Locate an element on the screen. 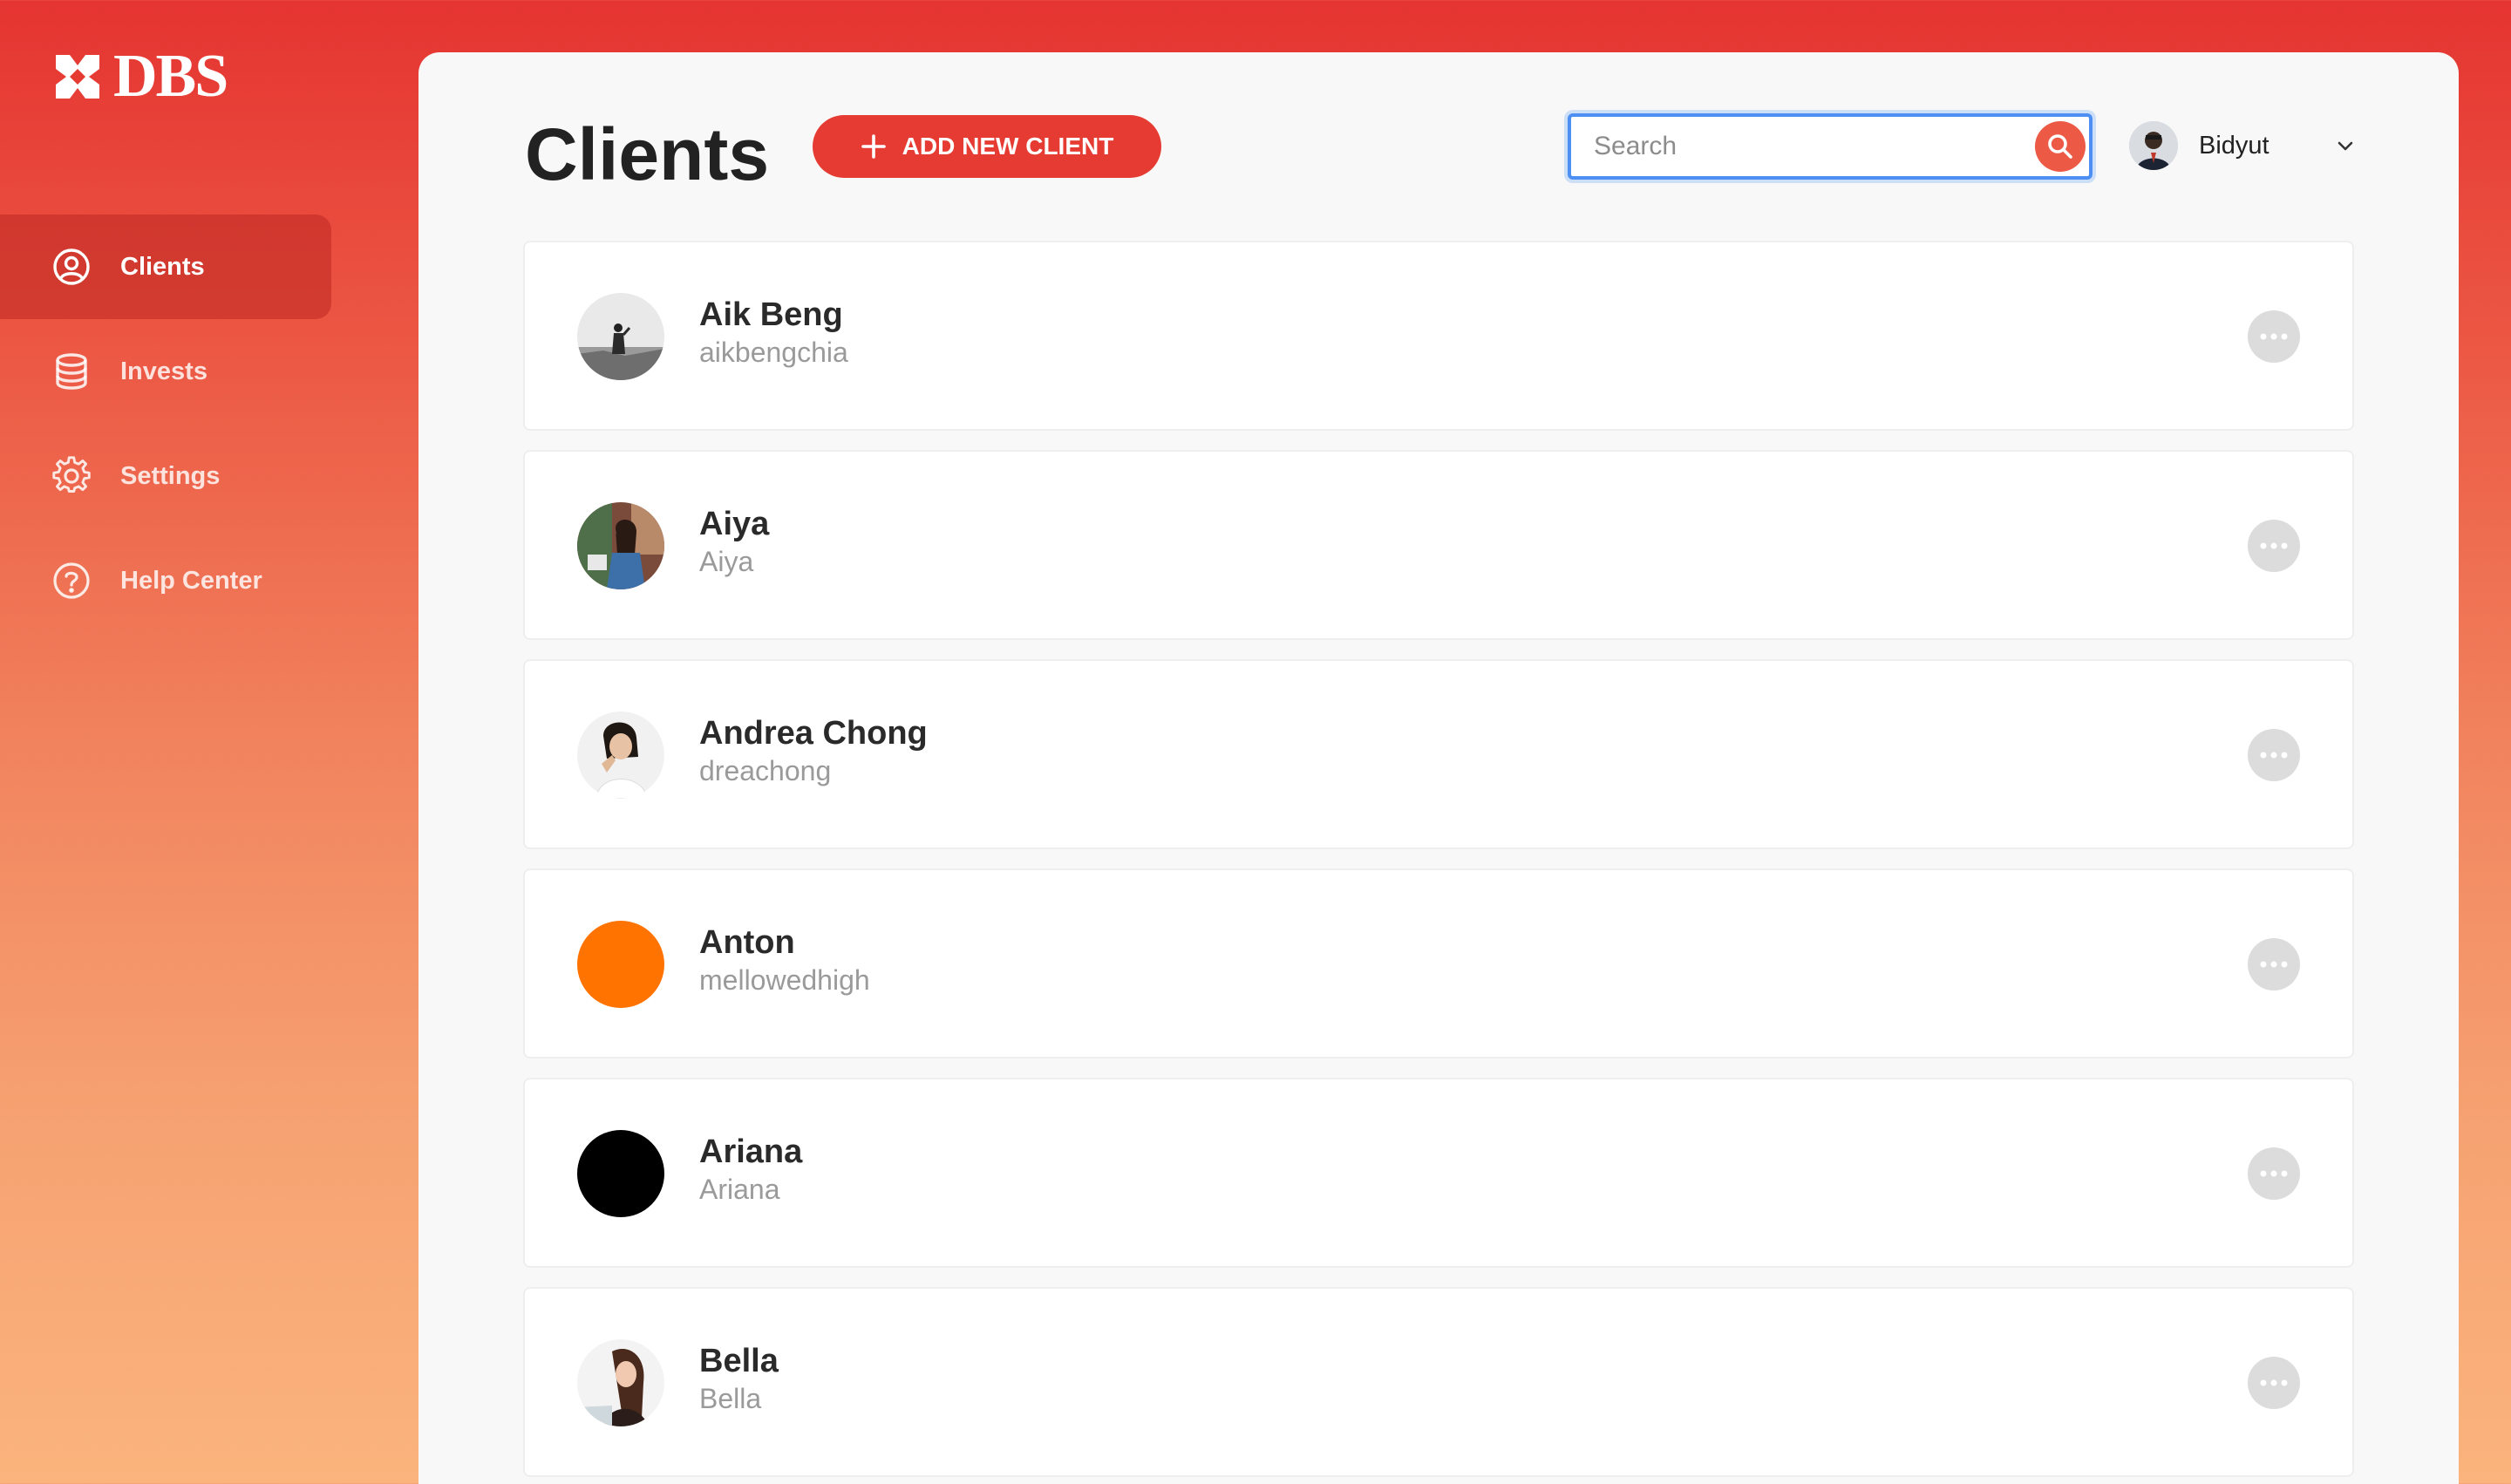  sidebar-item-help-center: Help Center is located at coordinates (165, 580).